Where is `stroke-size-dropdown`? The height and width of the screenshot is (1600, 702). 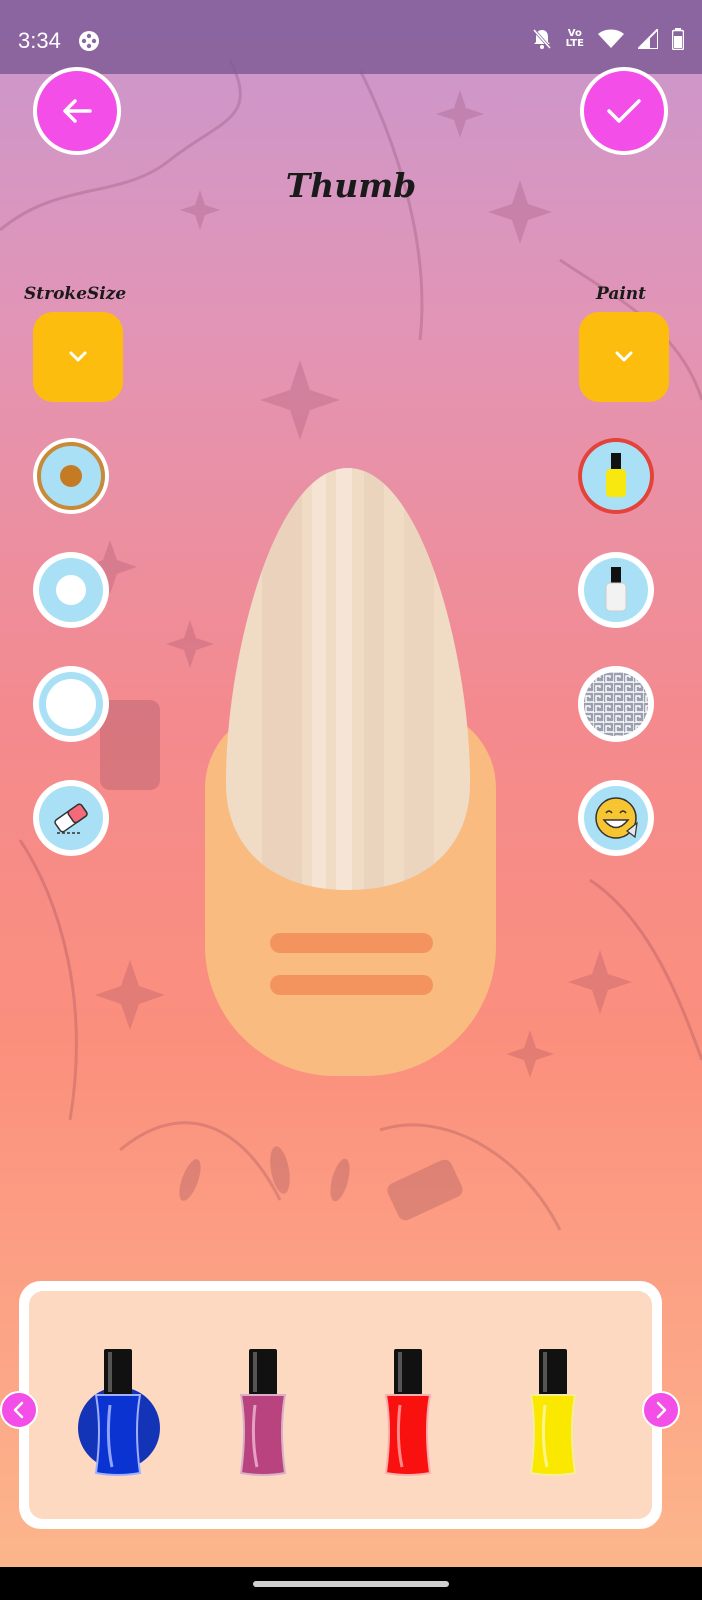
stroke-size-dropdown is located at coordinates (78, 357).